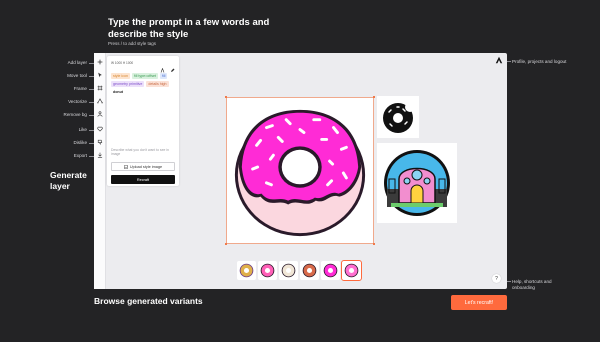  What do you see at coordinates (132, 43) in the screenshot?
I see `intro-subheading: Press / to add style tags` at bounding box center [132, 43].